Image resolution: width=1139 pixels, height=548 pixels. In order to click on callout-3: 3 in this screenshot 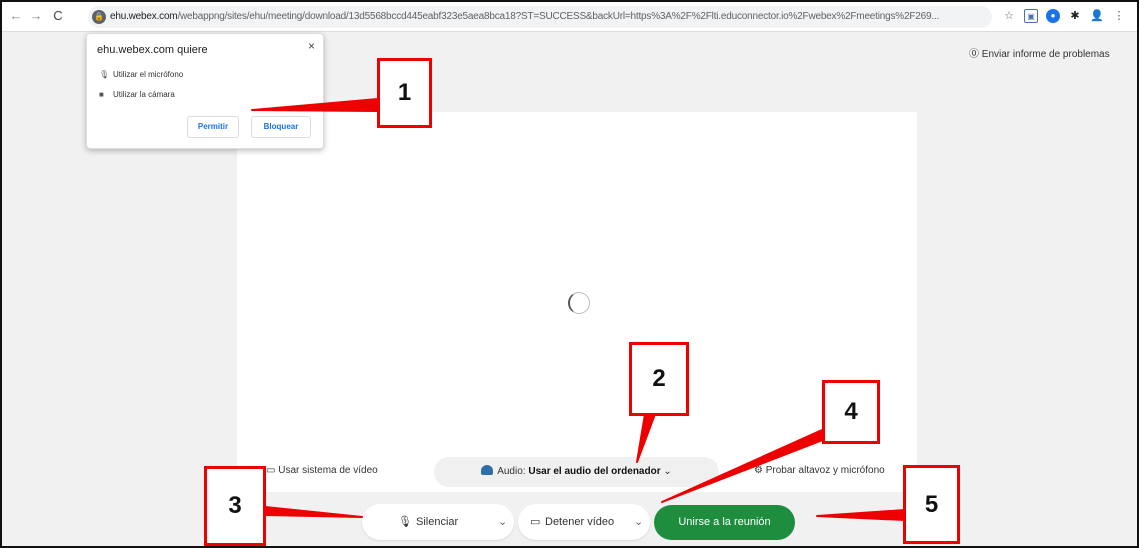, I will do `click(235, 506)`.